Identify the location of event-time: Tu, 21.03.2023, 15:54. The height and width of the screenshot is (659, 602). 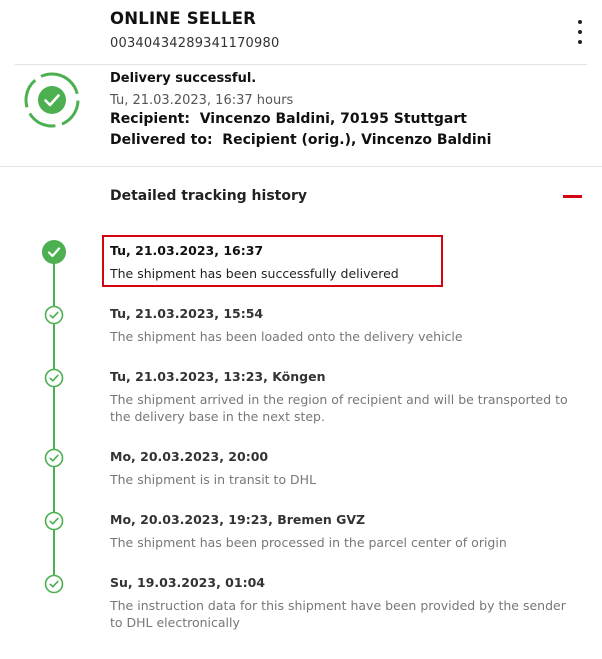
(187, 313).